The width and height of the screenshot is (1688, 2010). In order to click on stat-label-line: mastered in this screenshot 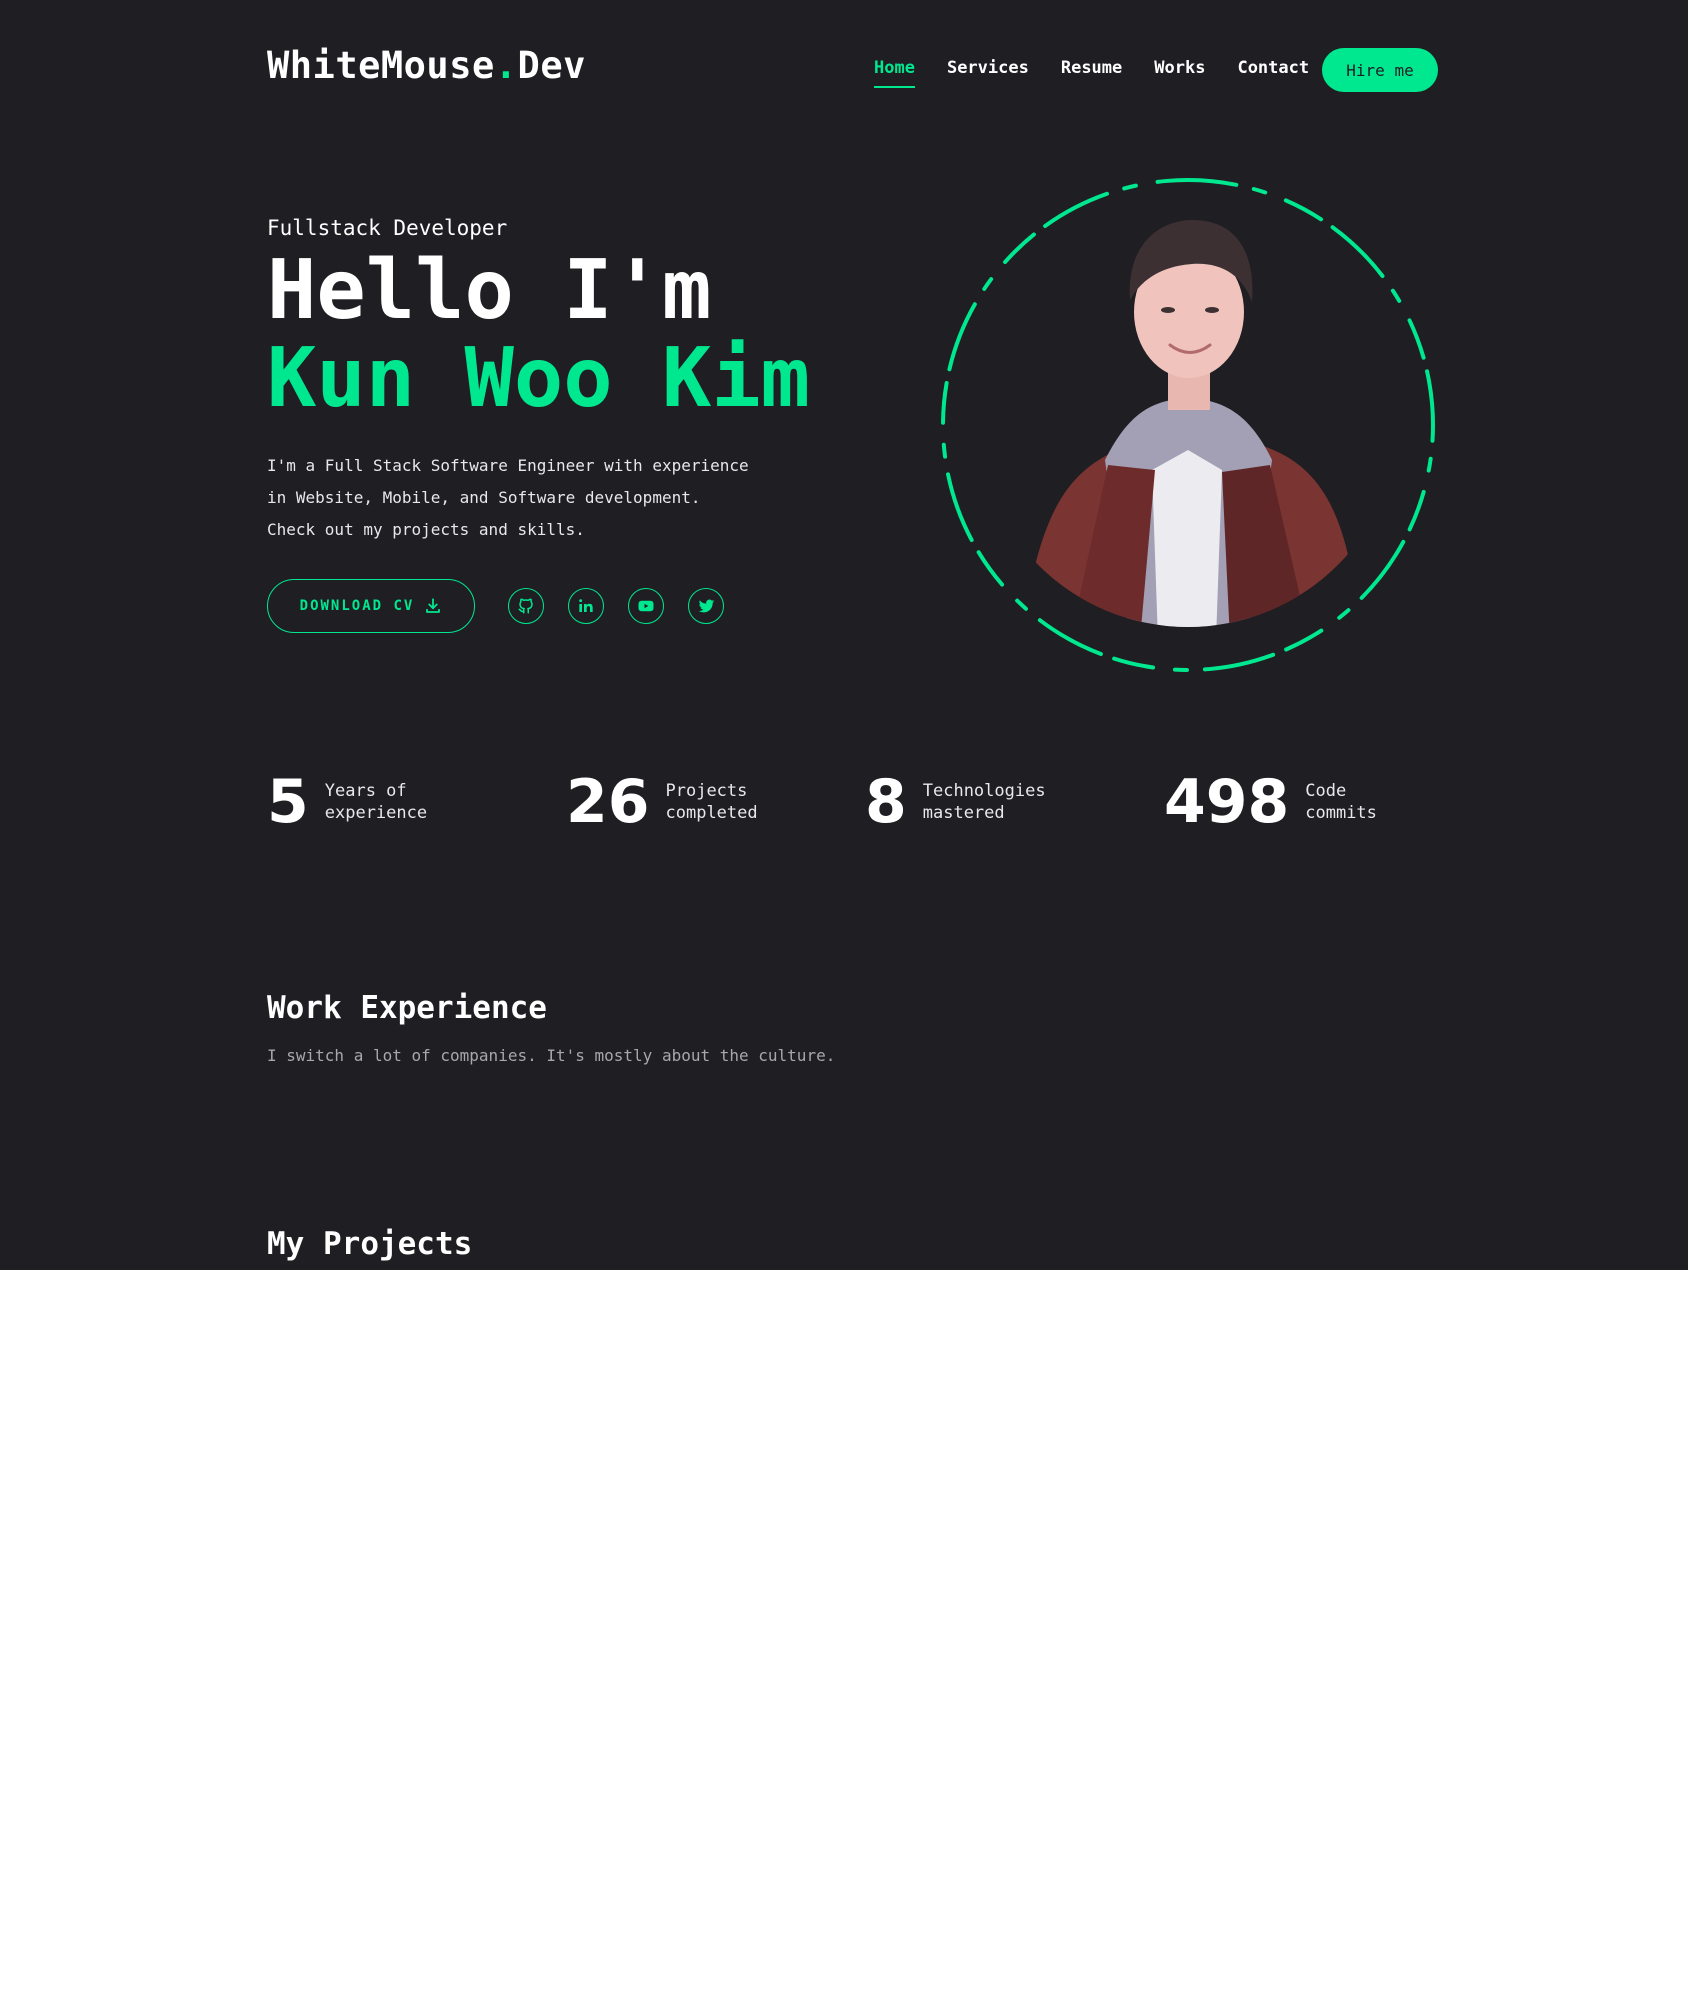, I will do `click(963, 813)`.